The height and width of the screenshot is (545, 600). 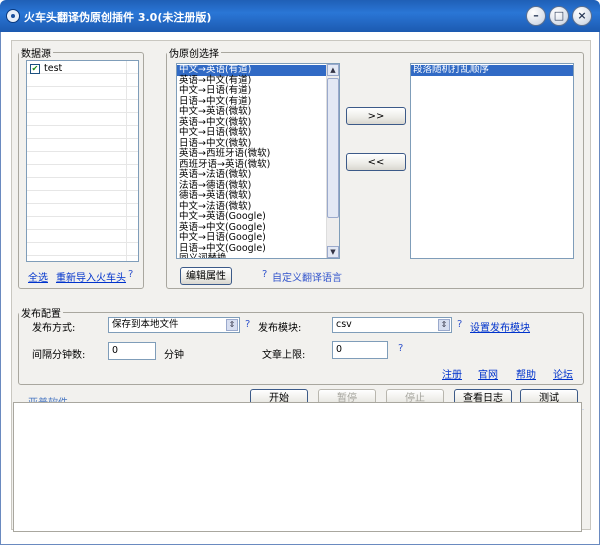 I want to click on help-link: 帮助, so click(x=526, y=373).